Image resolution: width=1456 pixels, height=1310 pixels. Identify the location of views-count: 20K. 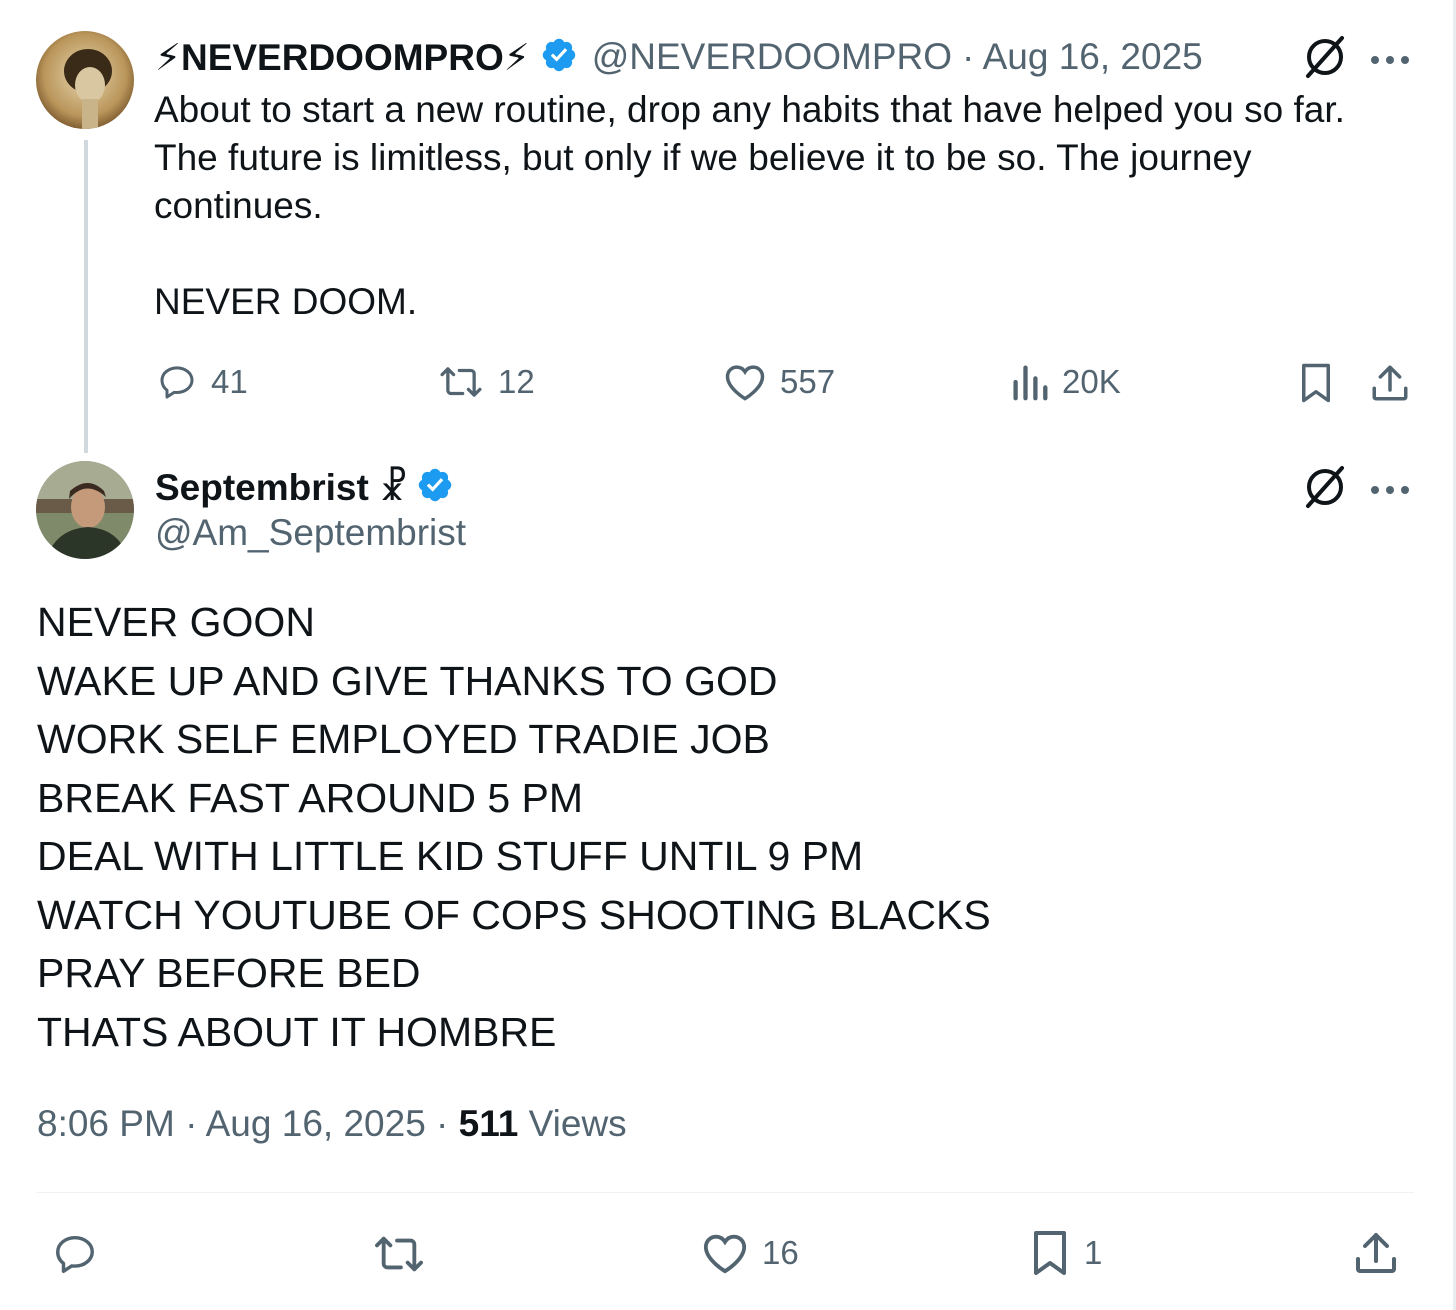
(1091, 381).